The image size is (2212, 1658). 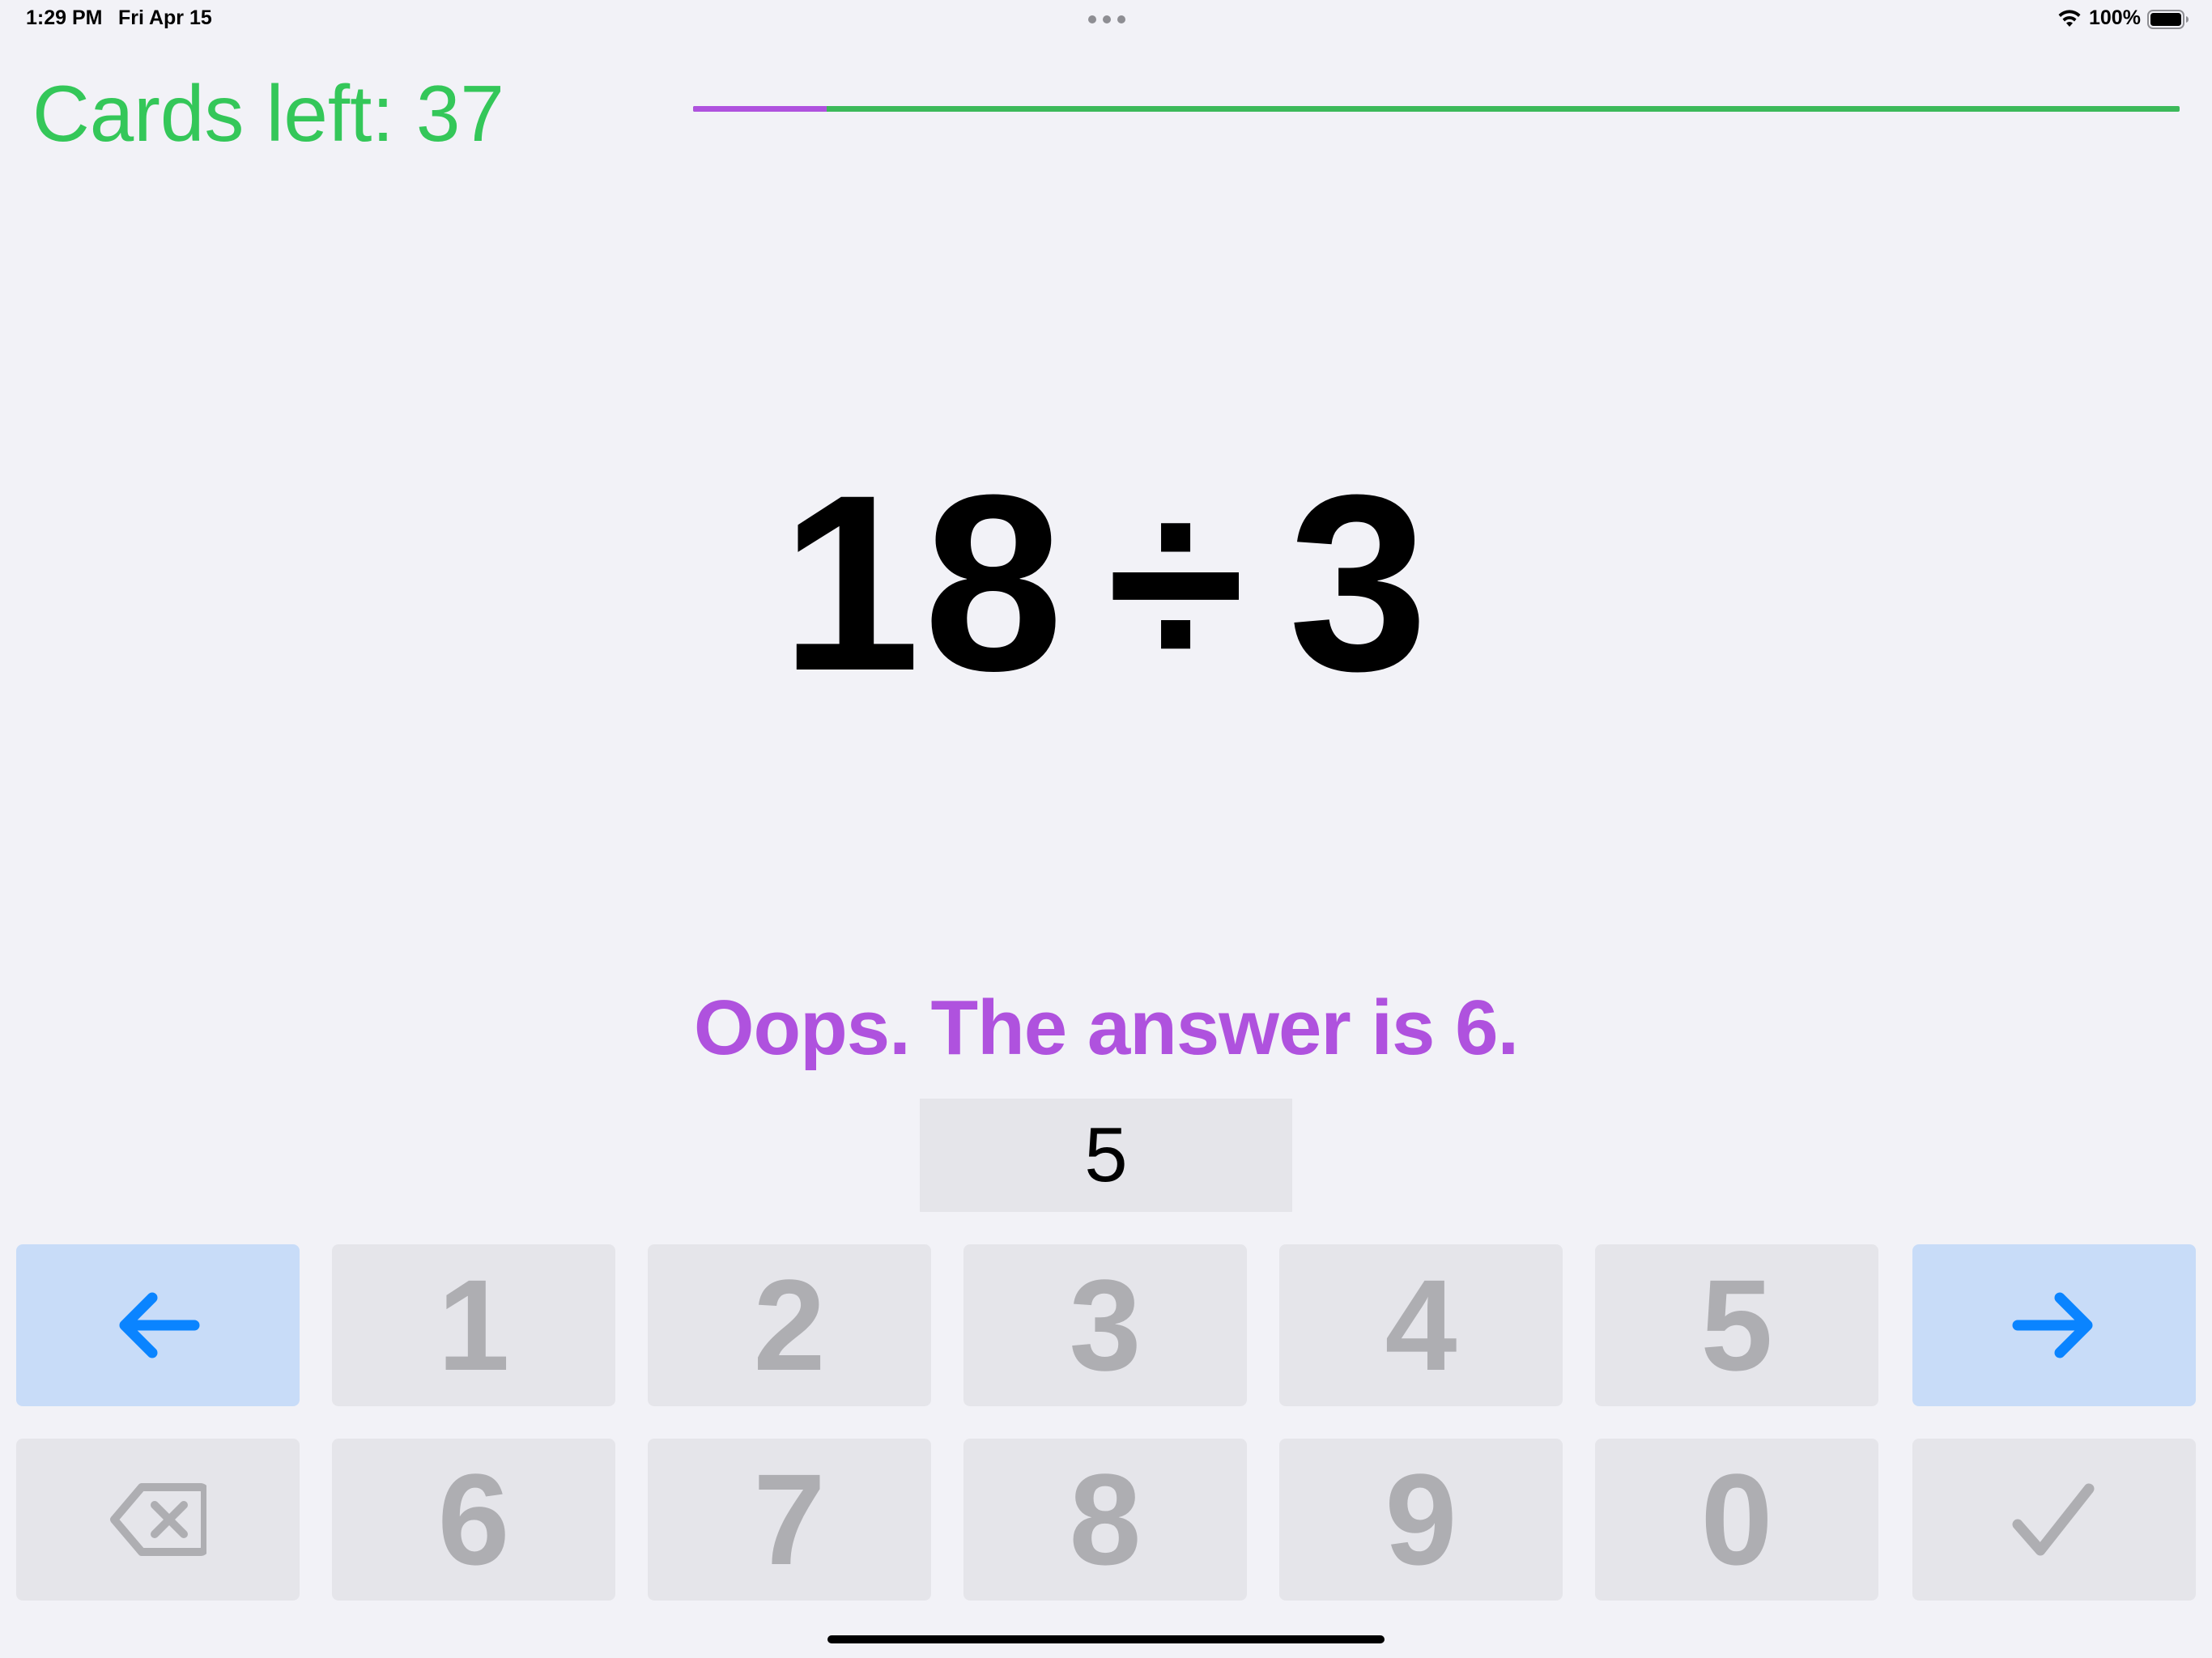 What do you see at coordinates (2168, 19) in the screenshot?
I see `battery-icon` at bounding box center [2168, 19].